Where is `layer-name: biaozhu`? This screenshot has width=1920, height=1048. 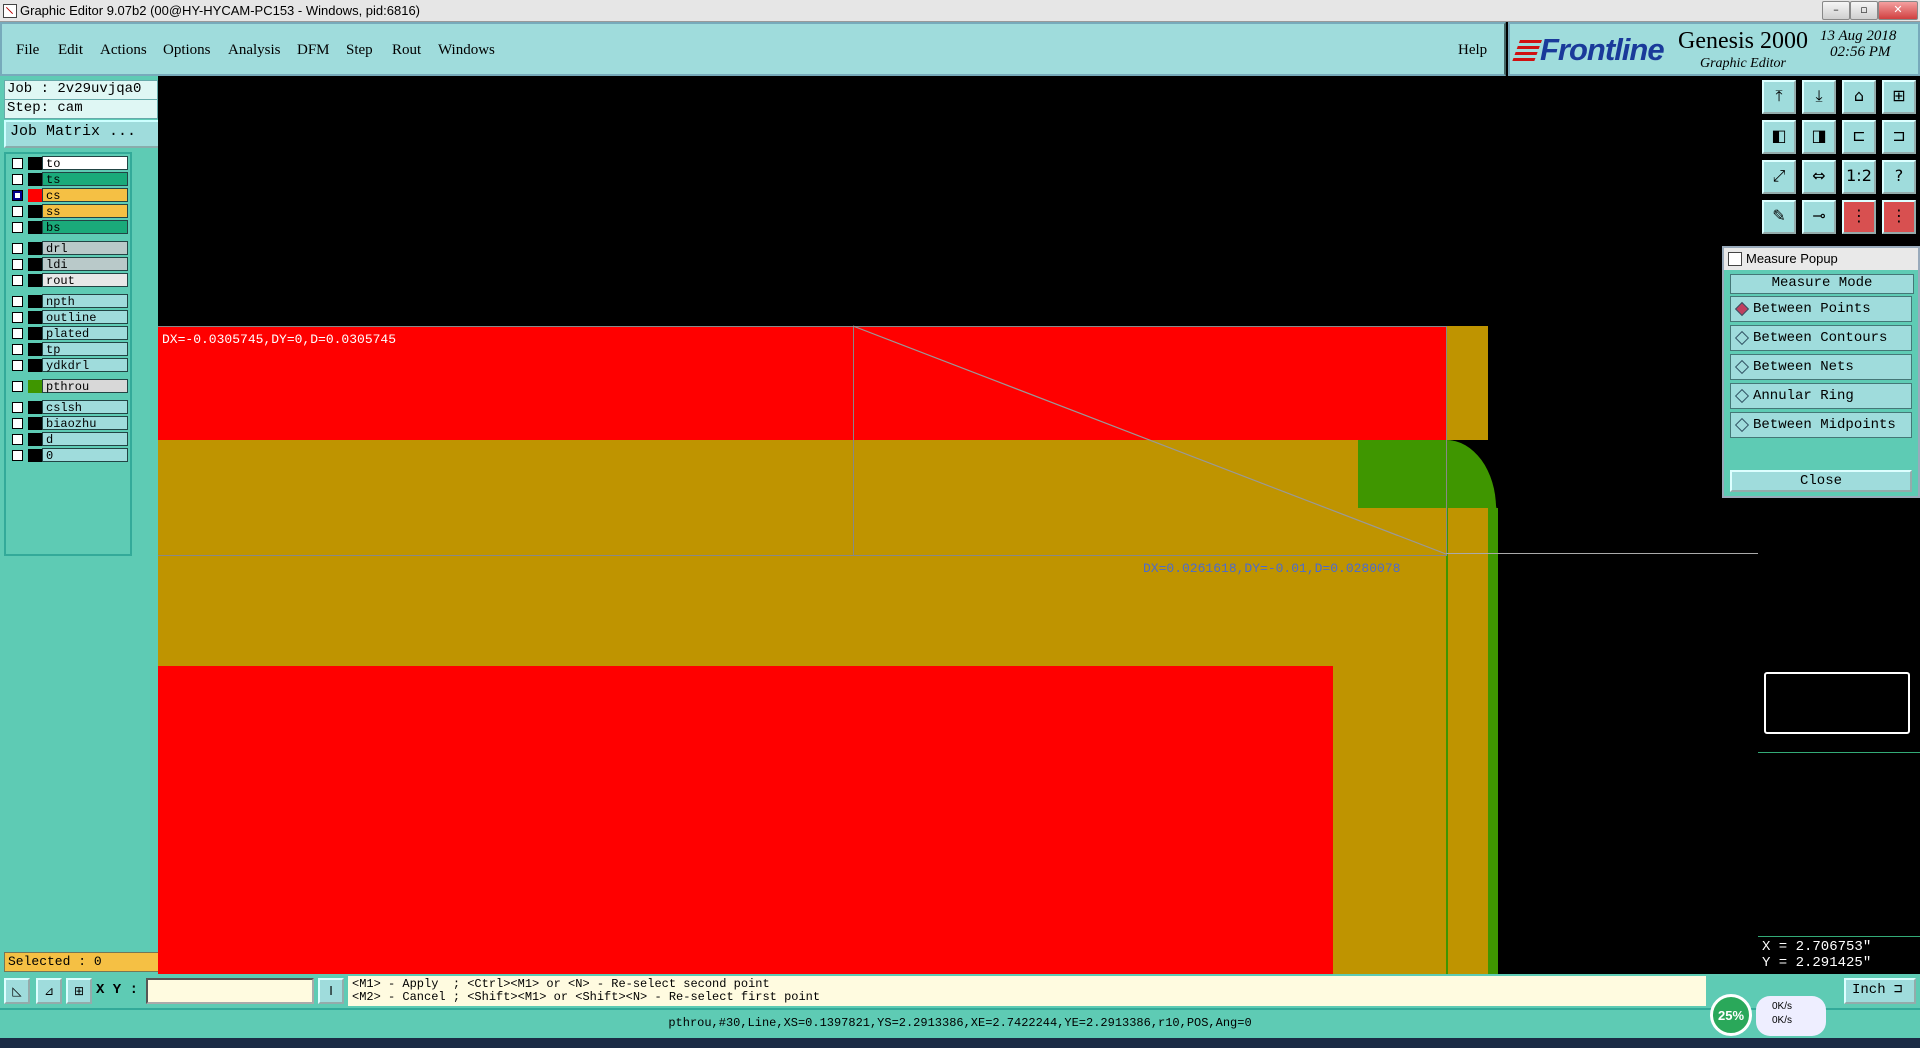
layer-name: biaozhu is located at coordinates (85, 423).